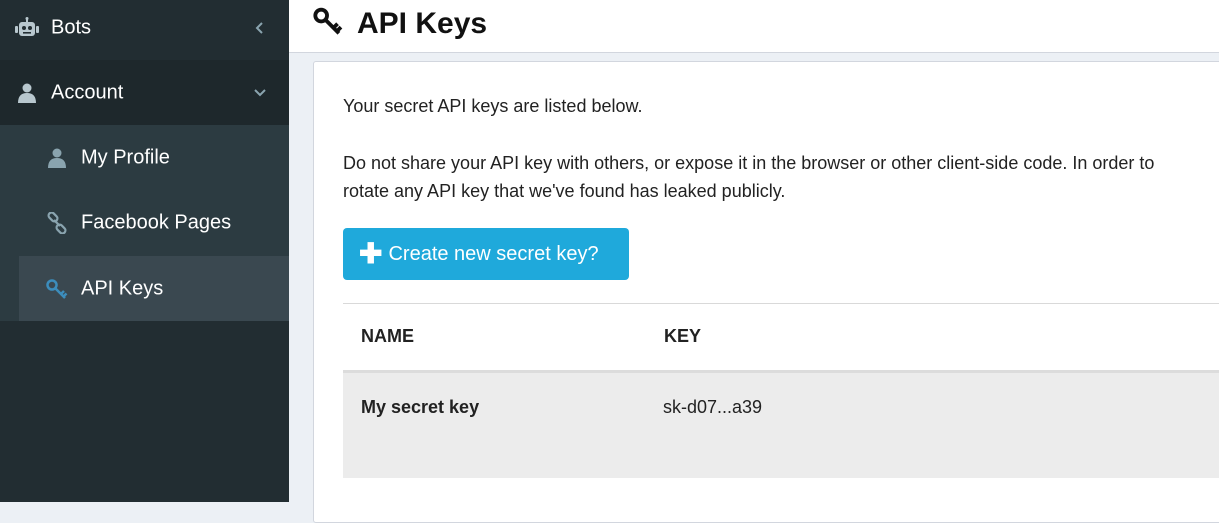  I want to click on sidebar-item-my-profile: My Profile, so click(144, 157).